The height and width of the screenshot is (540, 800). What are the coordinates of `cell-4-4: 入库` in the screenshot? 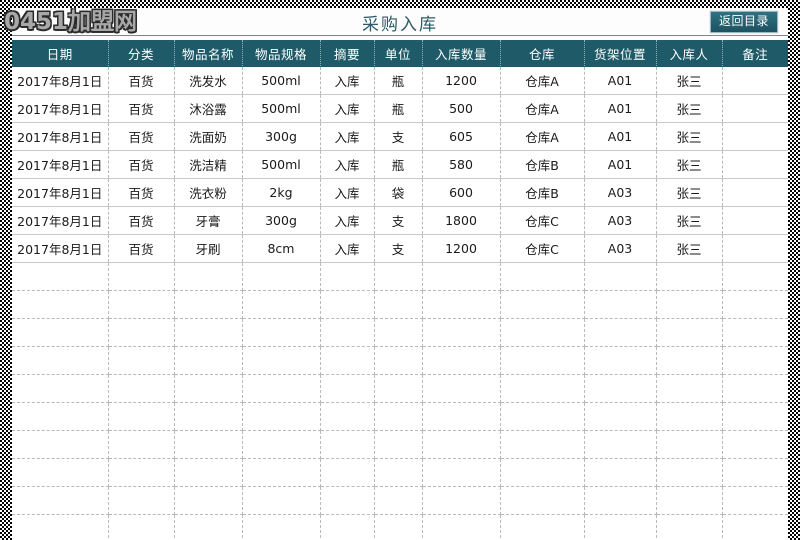 It's located at (347, 192).